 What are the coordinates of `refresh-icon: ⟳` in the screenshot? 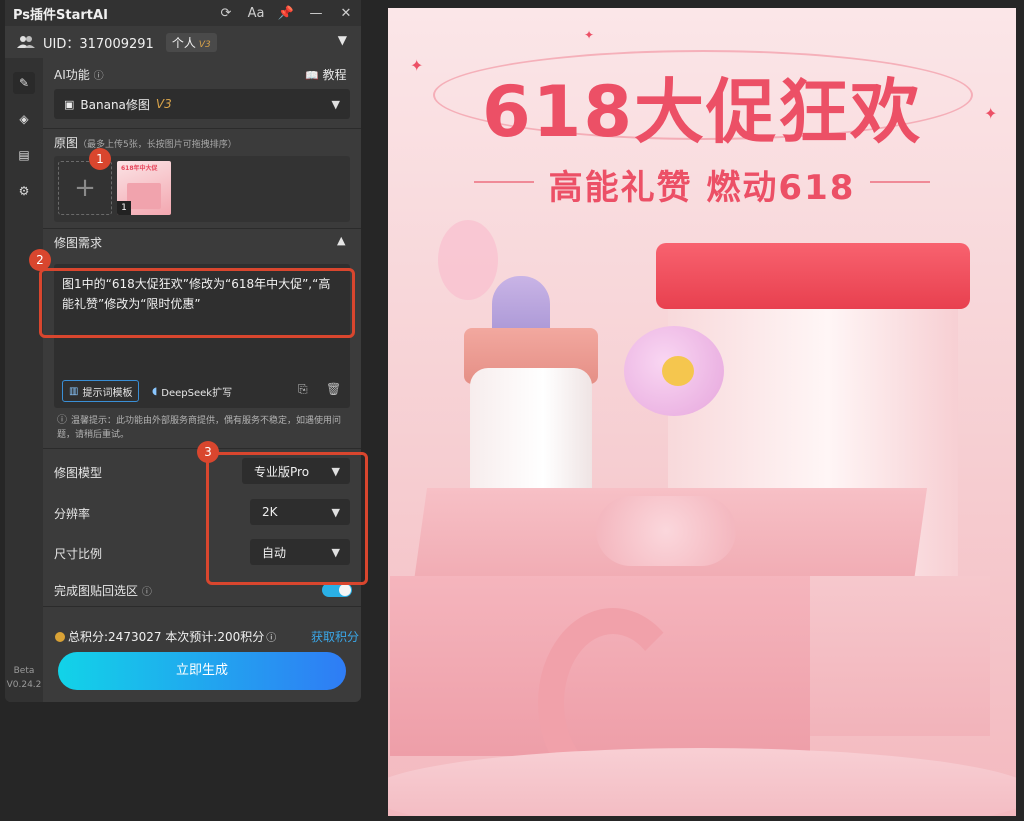 It's located at (226, 13).